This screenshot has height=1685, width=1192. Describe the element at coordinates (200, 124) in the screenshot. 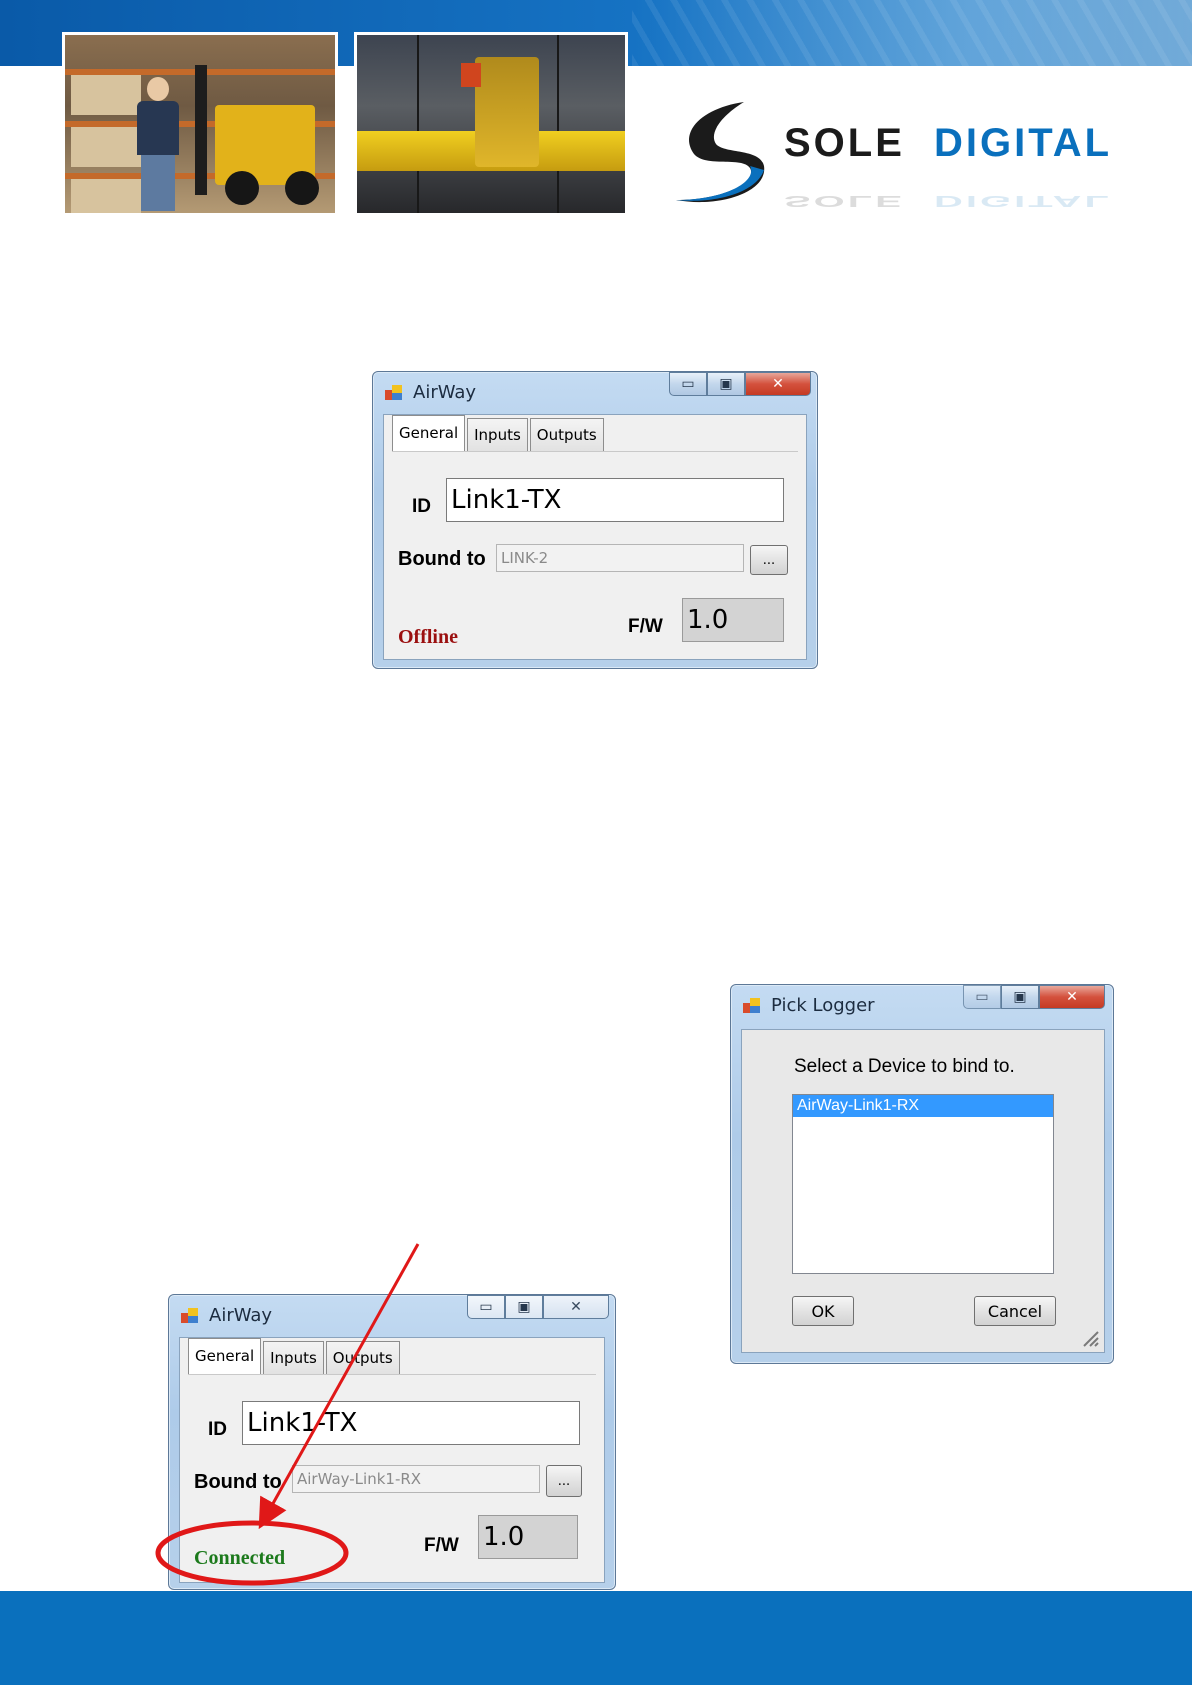

I see `warehouse-forklift-photo` at that location.